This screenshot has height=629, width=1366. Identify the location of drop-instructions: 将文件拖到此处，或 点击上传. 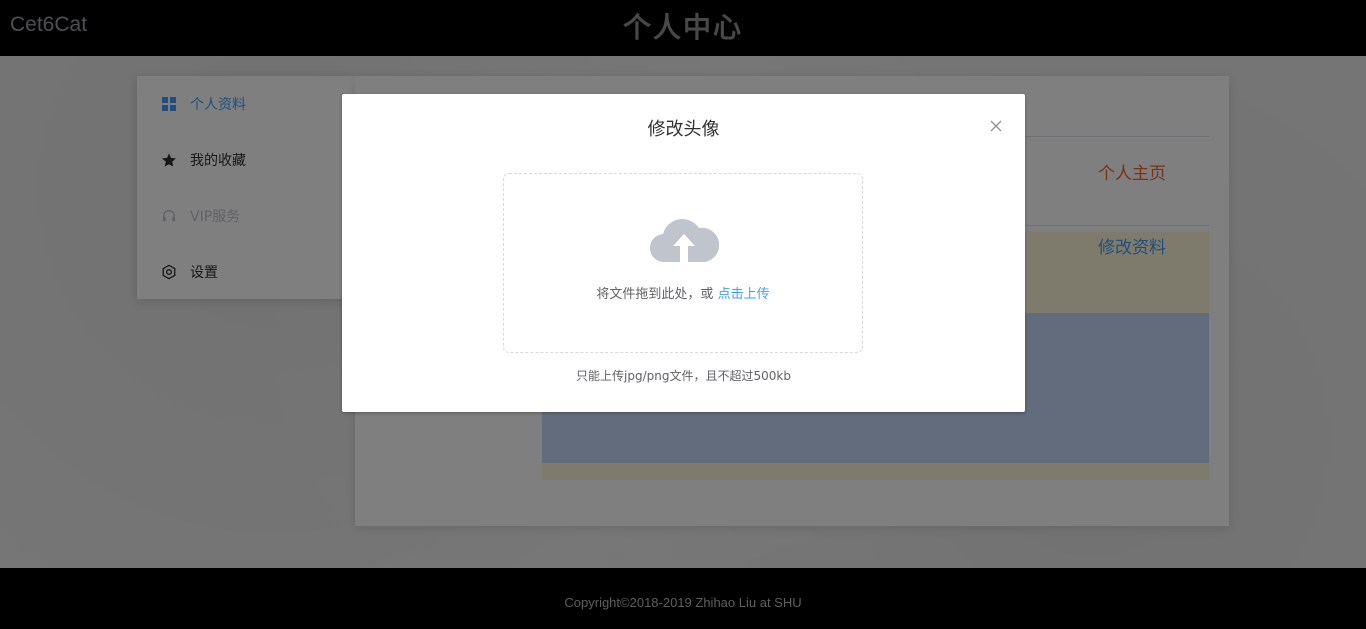
(683, 292).